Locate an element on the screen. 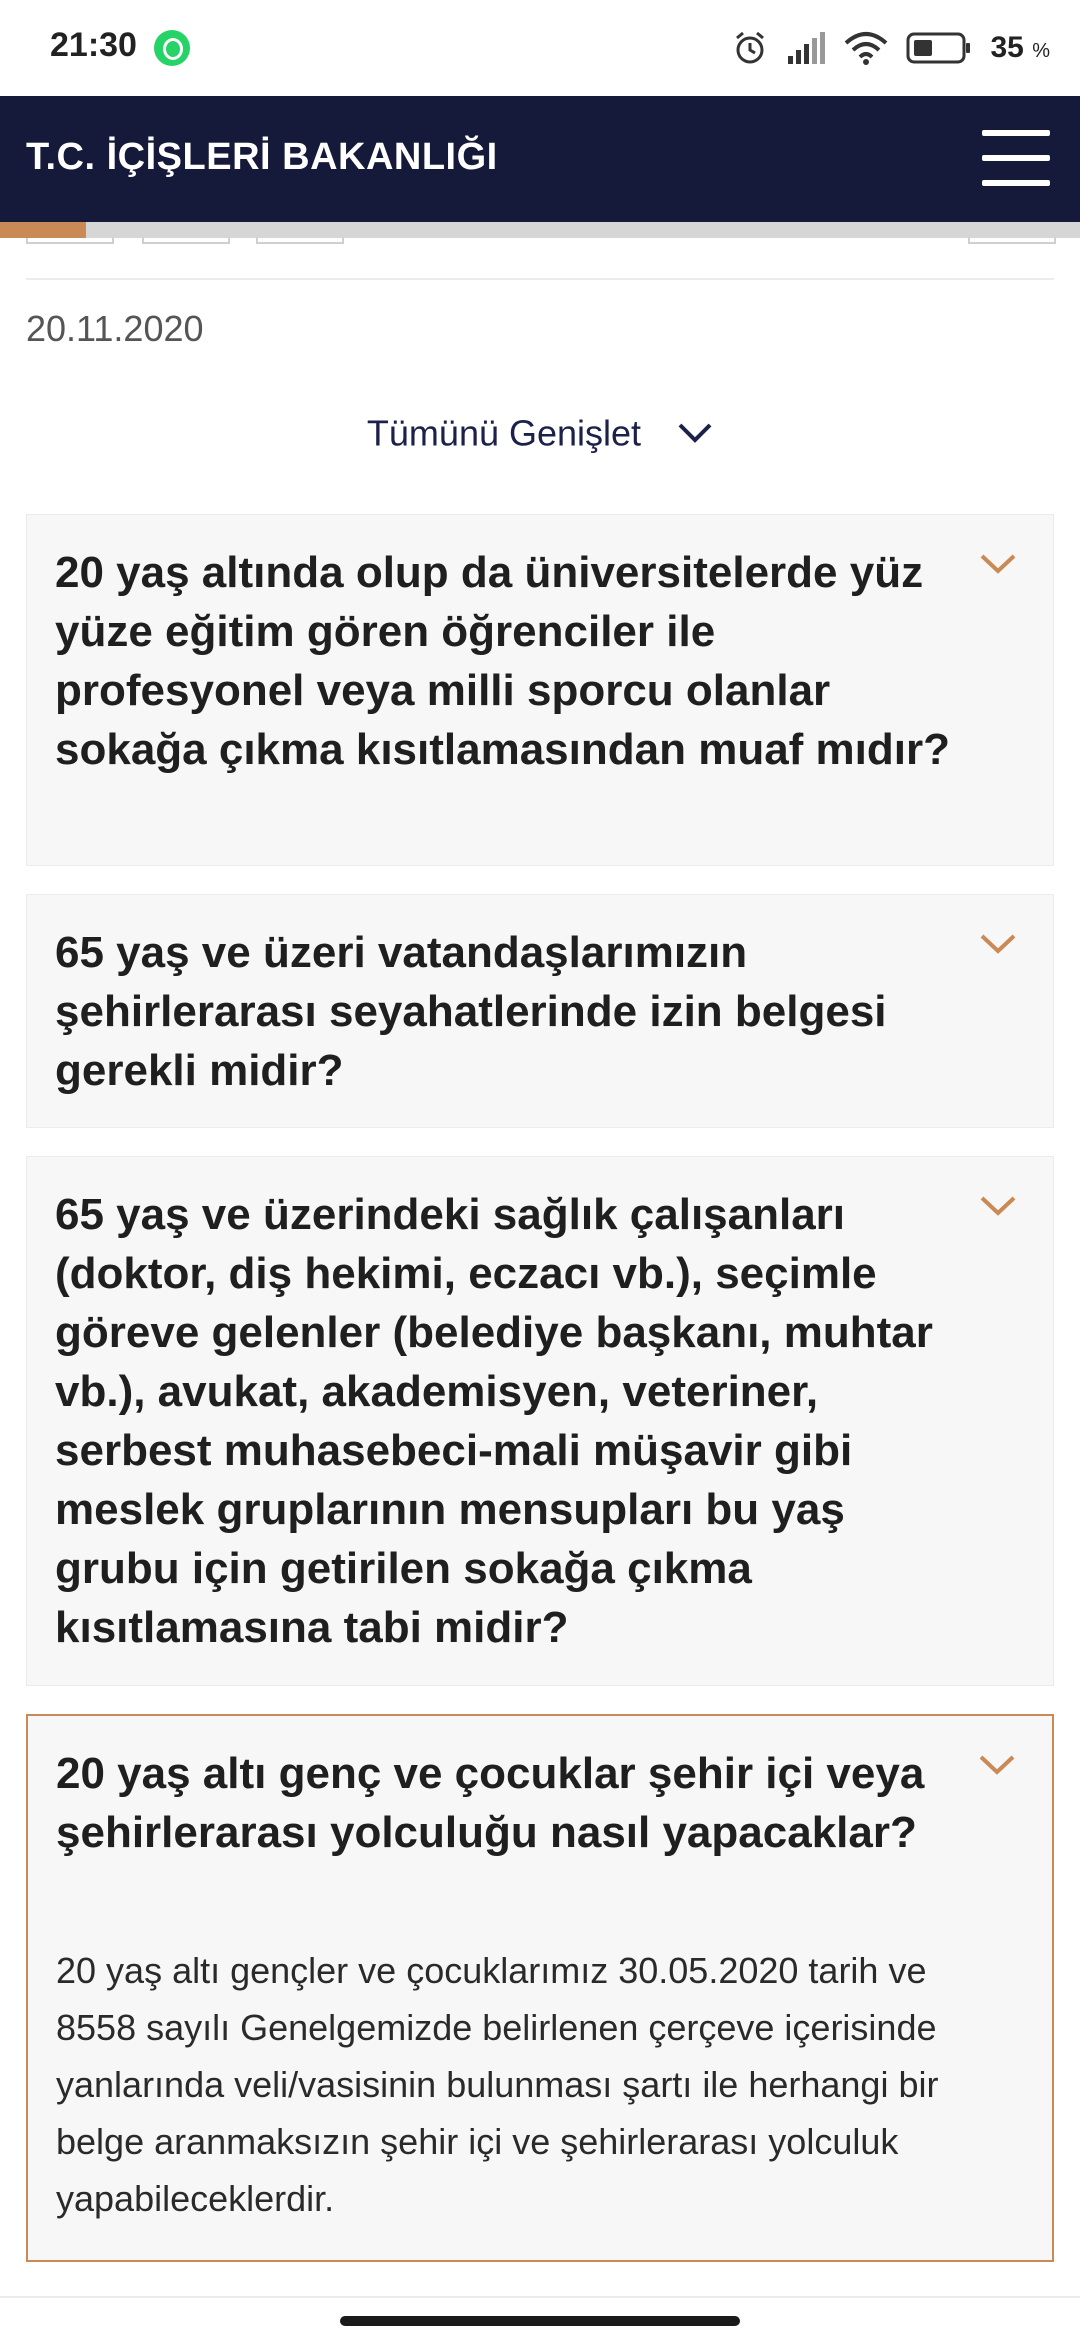 This screenshot has height=2340, width=1080. home-indicator is located at coordinates (540, 2321).